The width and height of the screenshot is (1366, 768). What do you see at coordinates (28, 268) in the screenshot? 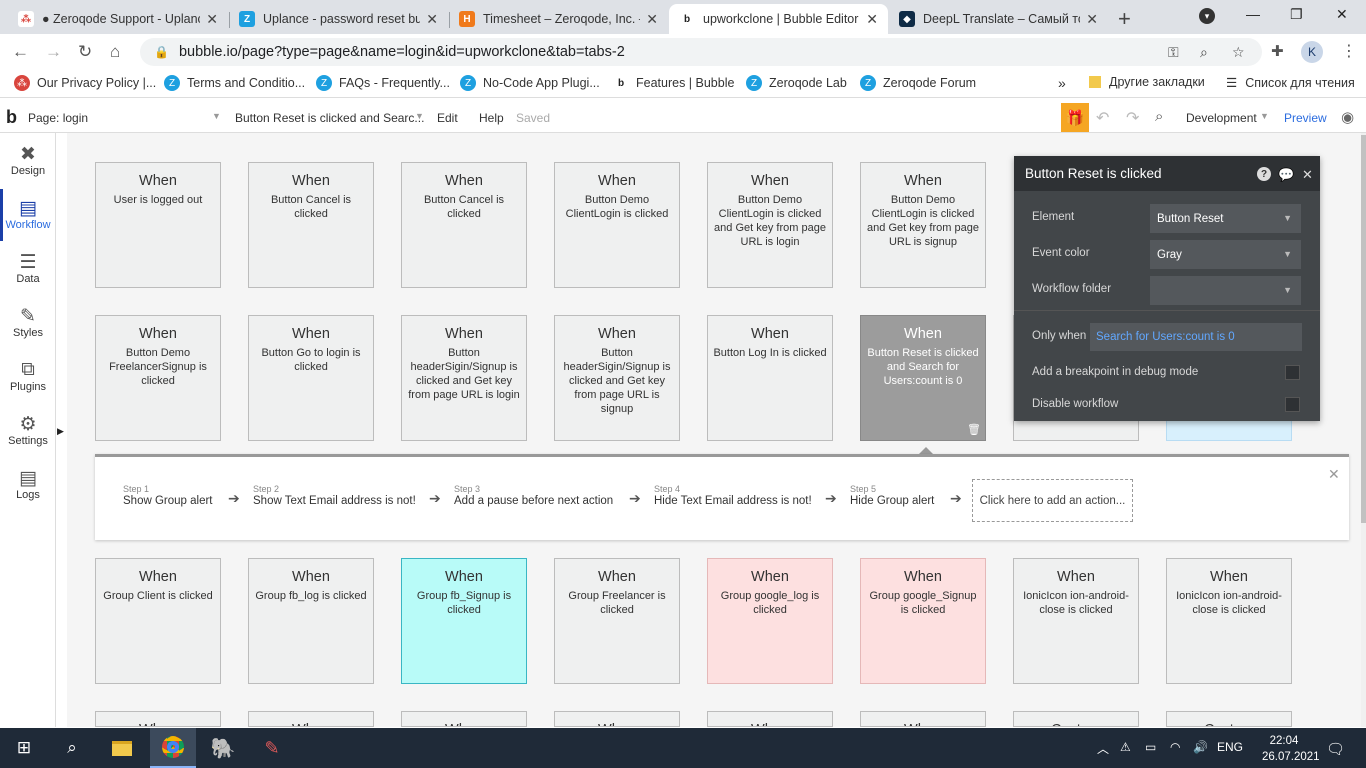
I see `sidebar-item-data: ☰ Data` at bounding box center [28, 268].